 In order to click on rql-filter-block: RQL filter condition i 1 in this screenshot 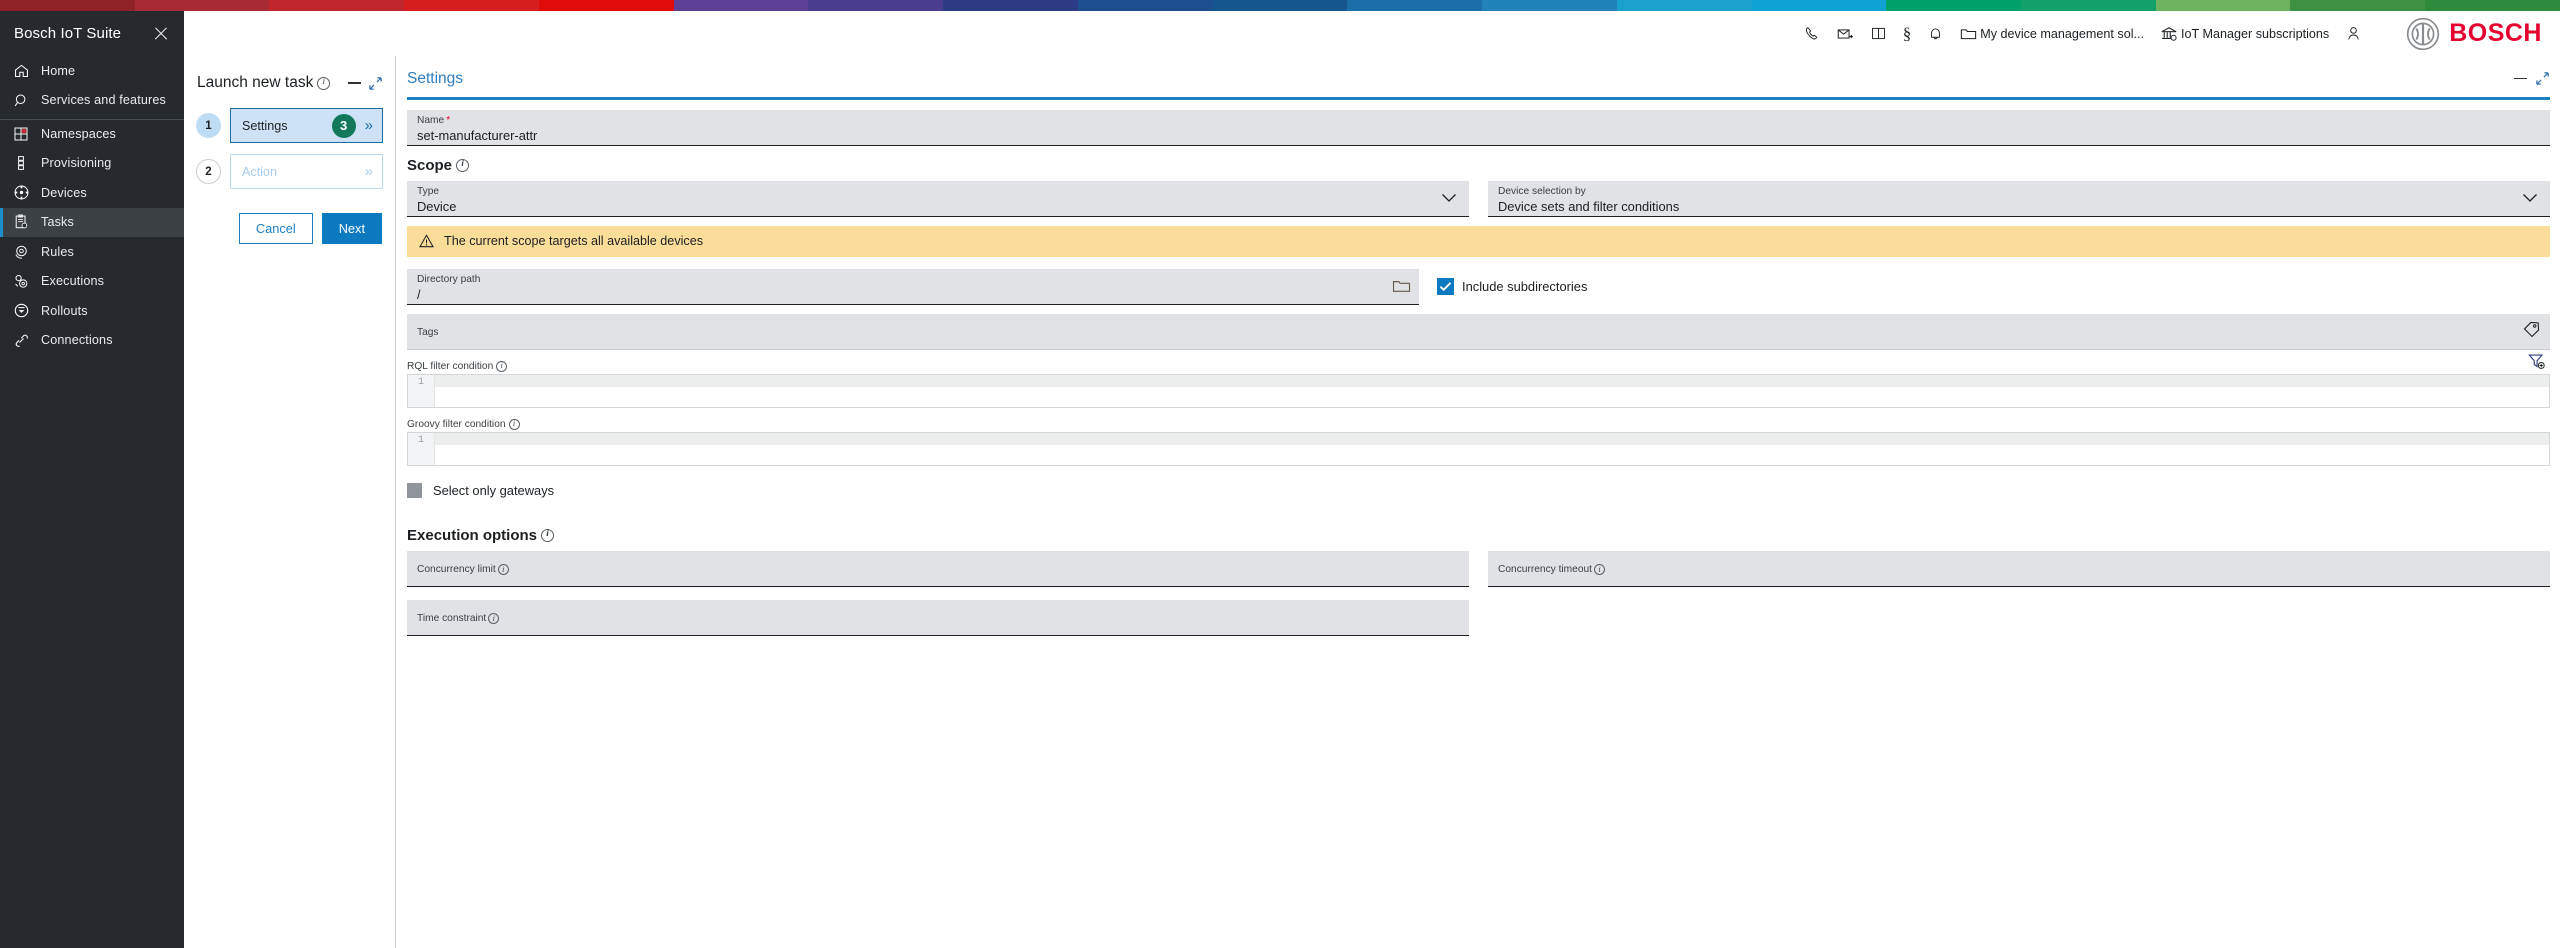, I will do `click(1478, 380)`.